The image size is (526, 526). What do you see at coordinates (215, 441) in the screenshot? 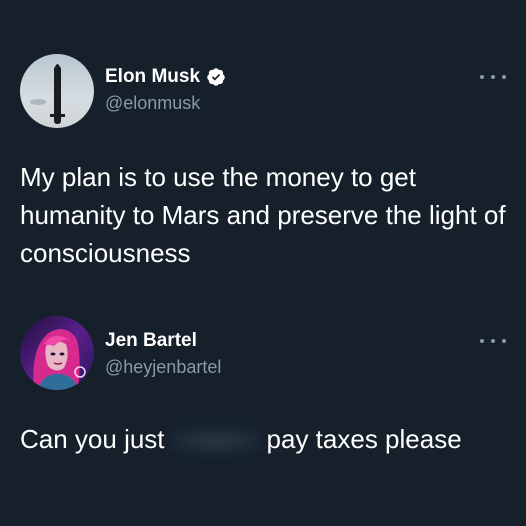
I see `blurred-word` at bounding box center [215, 441].